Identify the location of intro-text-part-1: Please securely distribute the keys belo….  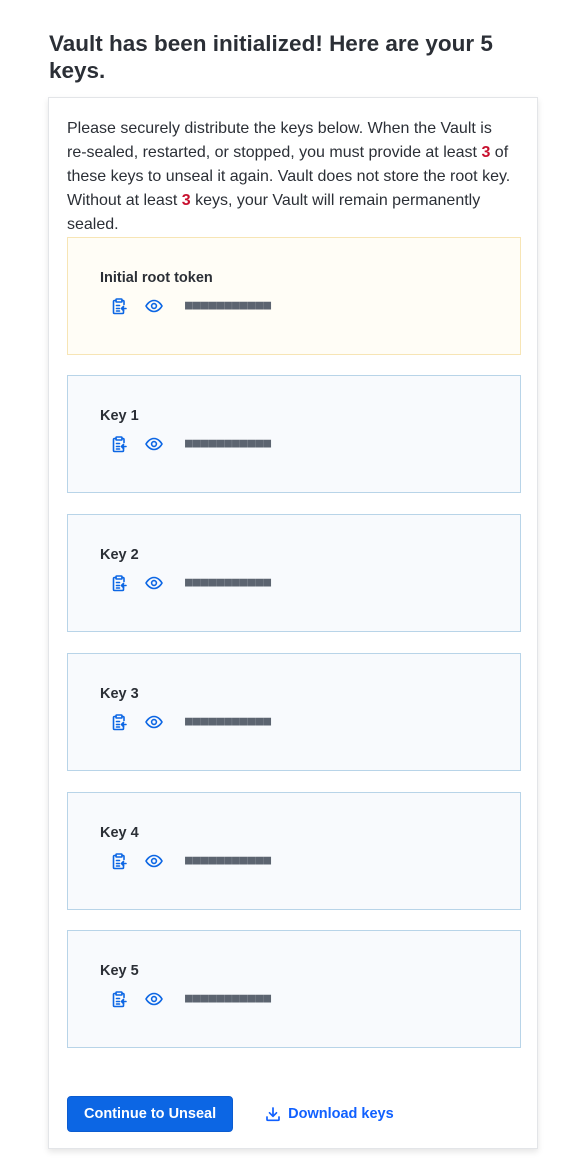
(279, 140).